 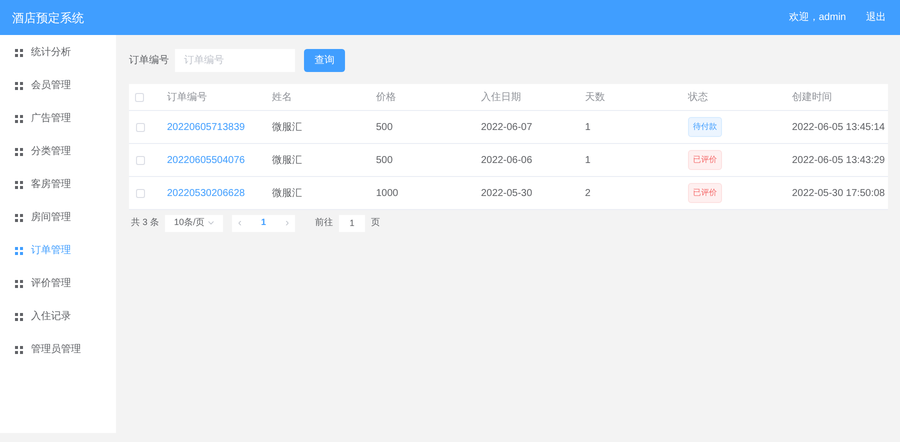 What do you see at coordinates (812, 97) in the screenshot?
I see `column-header: 创建时间` at bounding box center [812, 97].